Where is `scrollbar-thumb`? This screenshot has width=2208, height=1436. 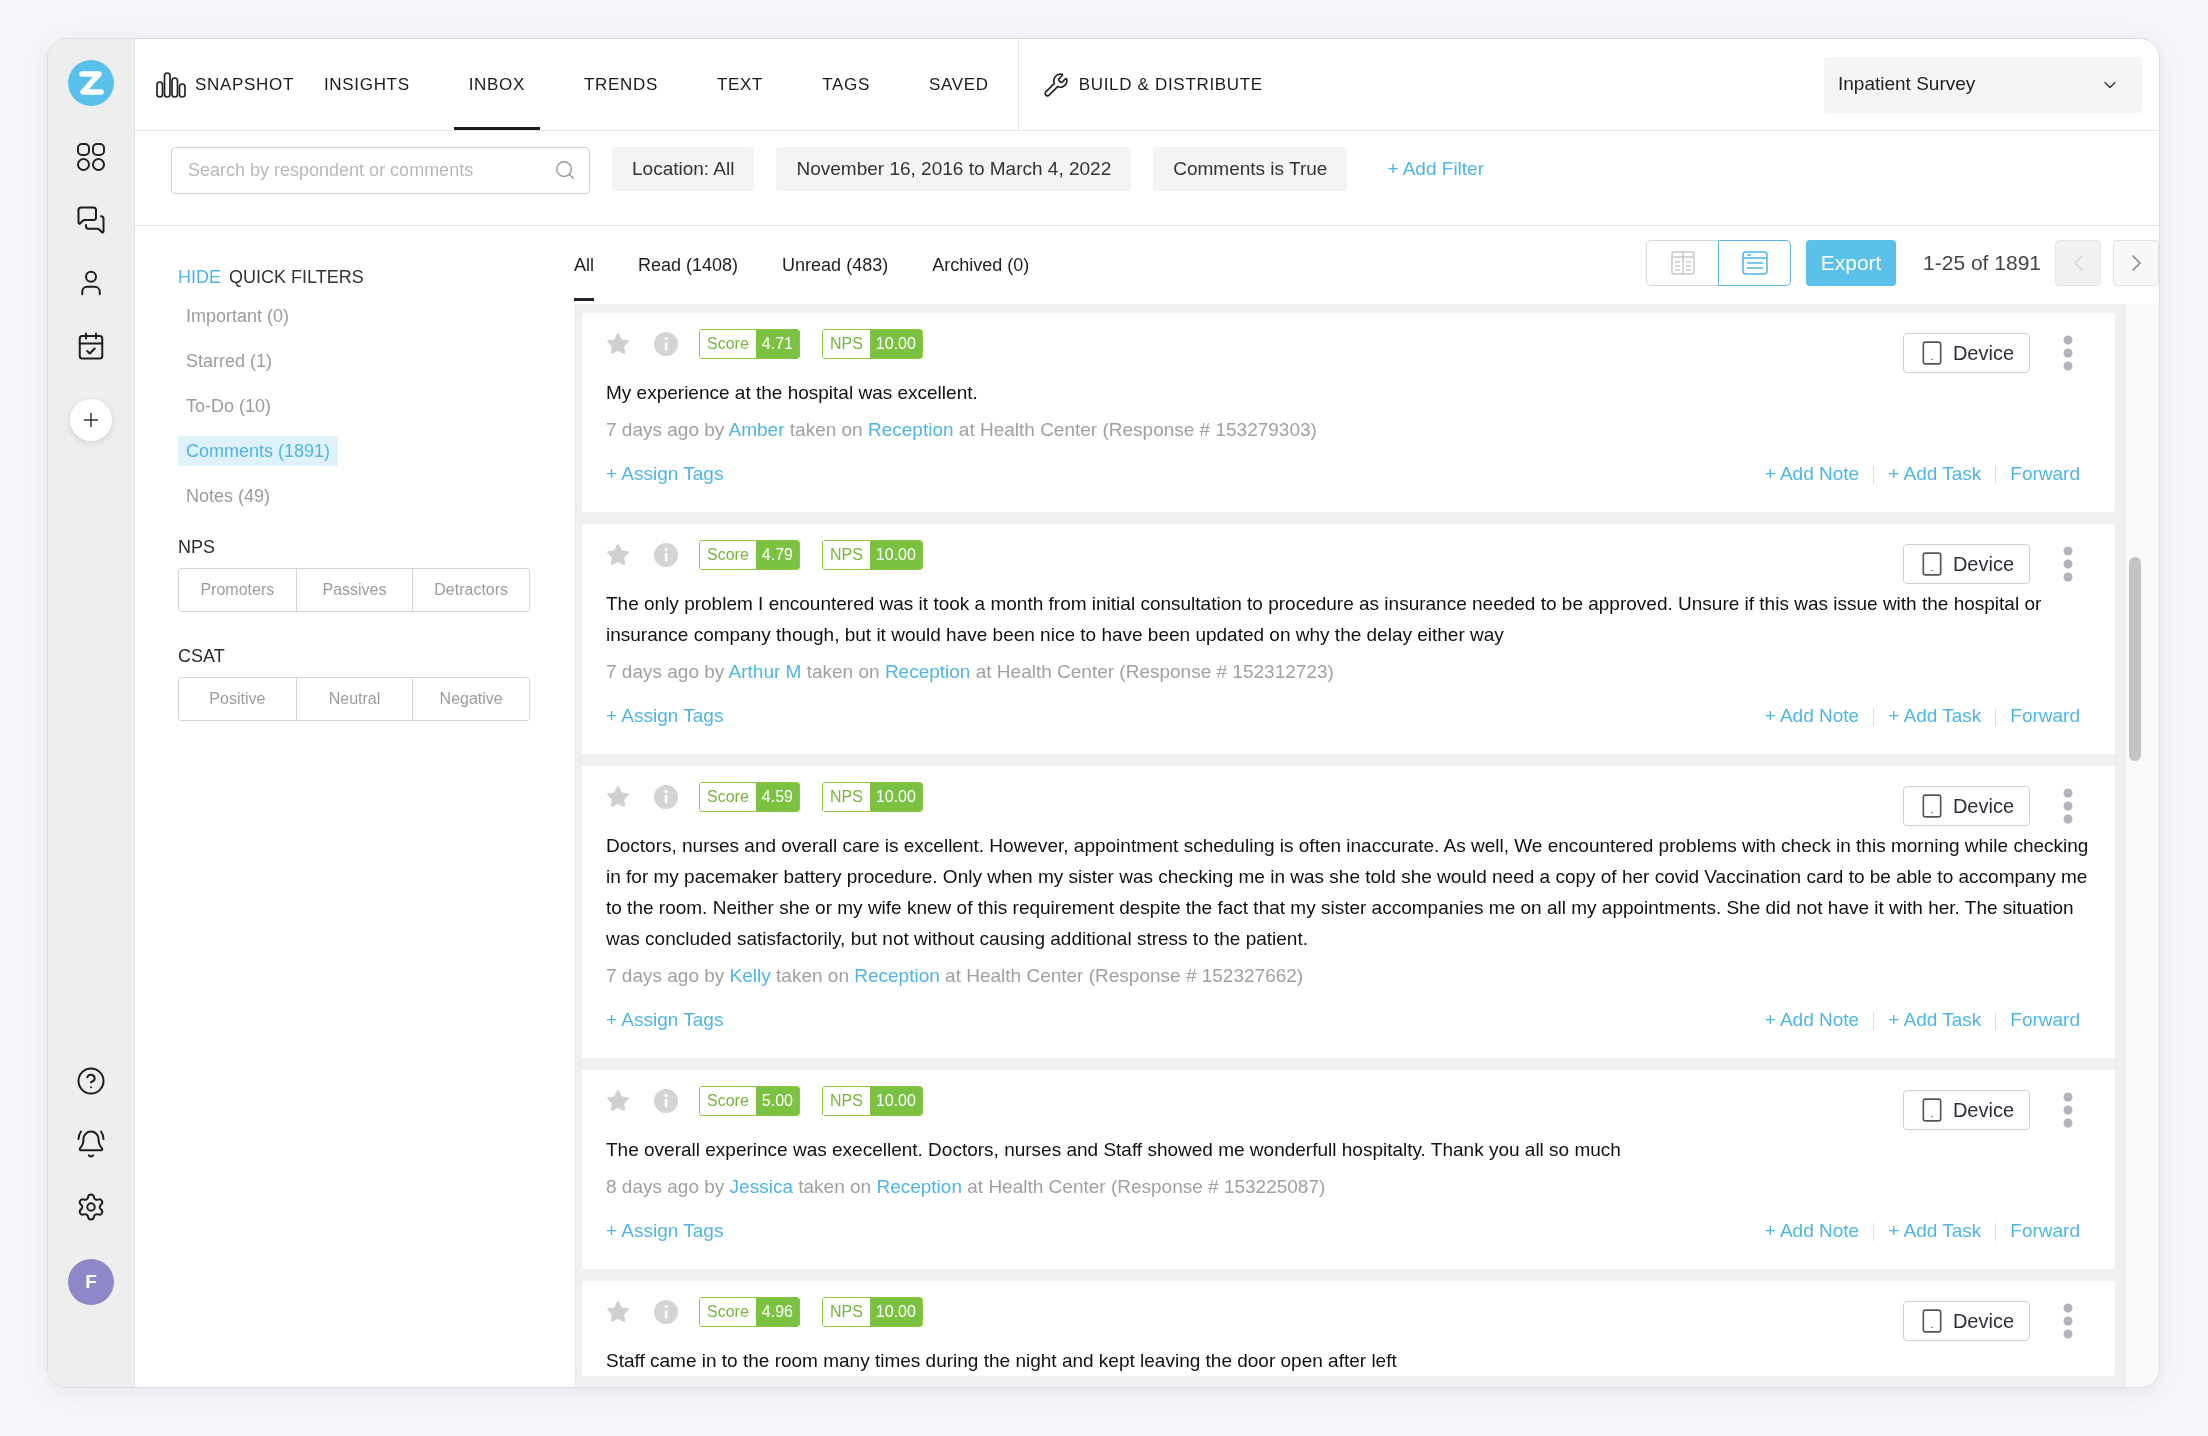
scrollbar-thumb is located at coordinates (2135, 659).